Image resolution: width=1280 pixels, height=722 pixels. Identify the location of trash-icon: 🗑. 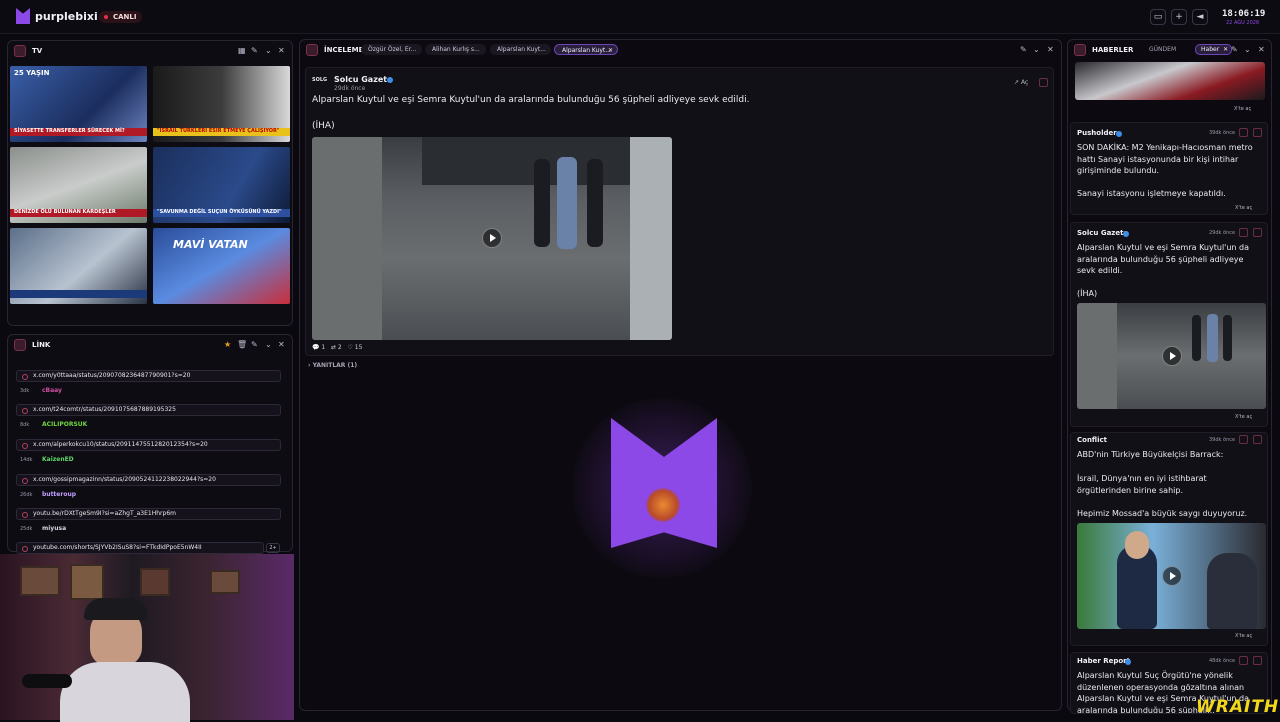
(242, 344).